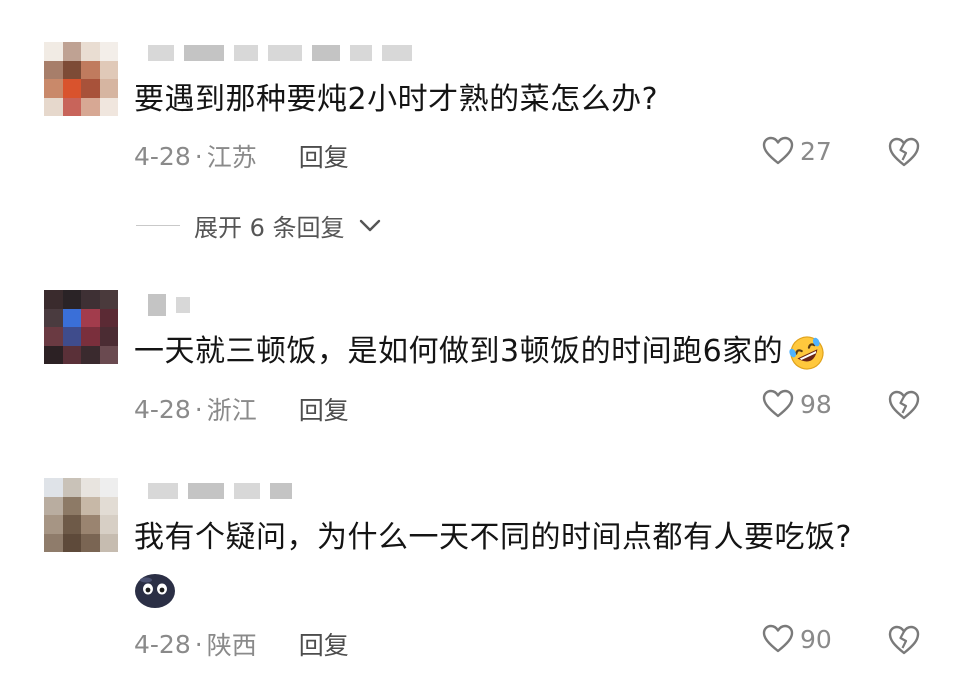 Image resolution: width=960 pixels, height=678 pixels. I want to click on chevron-down-icon, so click(369, 225).